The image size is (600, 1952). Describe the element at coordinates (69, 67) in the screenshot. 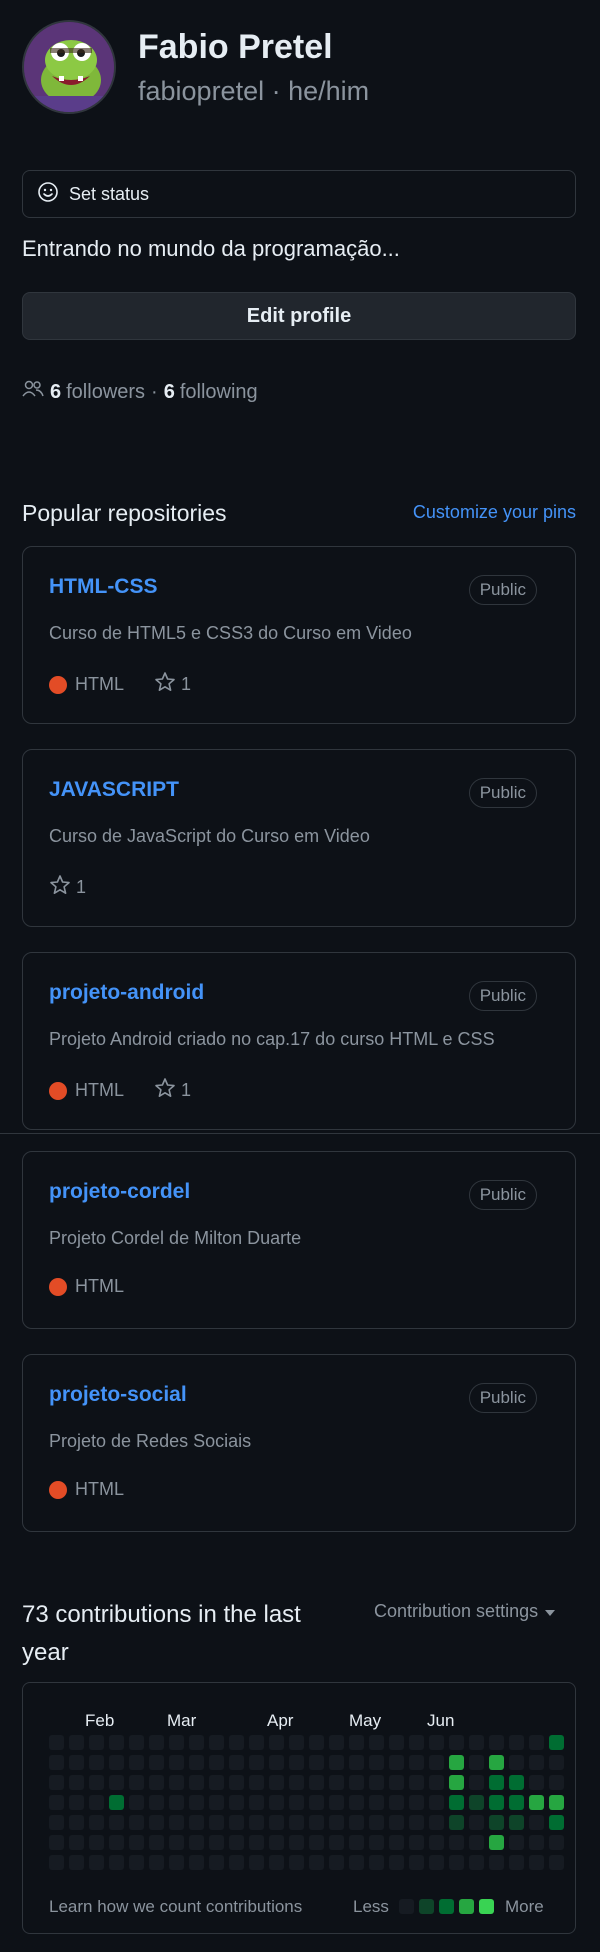

I see `avatar` at that location.